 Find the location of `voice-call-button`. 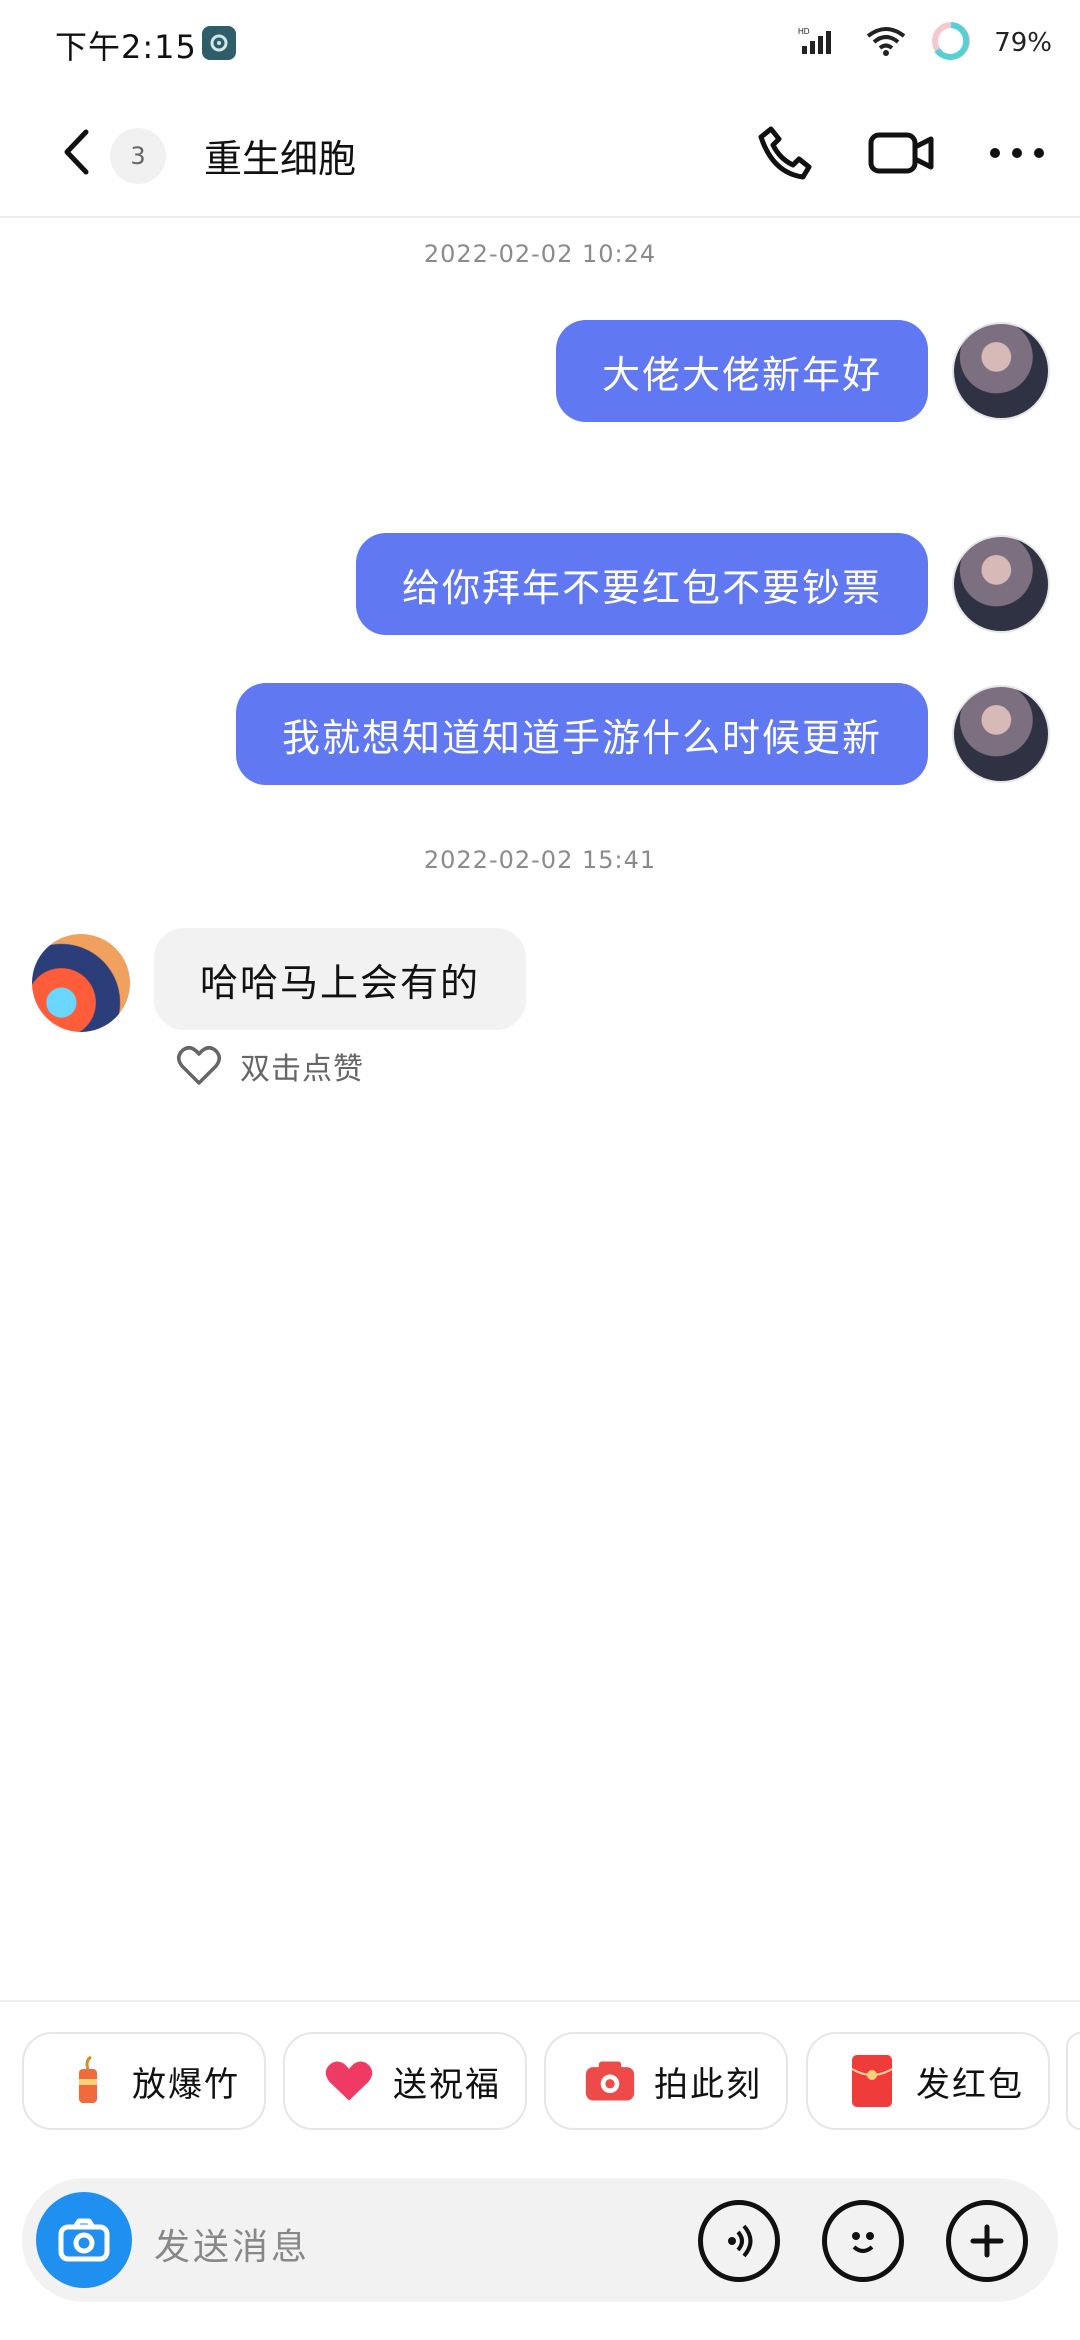

voice-call-button is located at coordinates (785, 153).